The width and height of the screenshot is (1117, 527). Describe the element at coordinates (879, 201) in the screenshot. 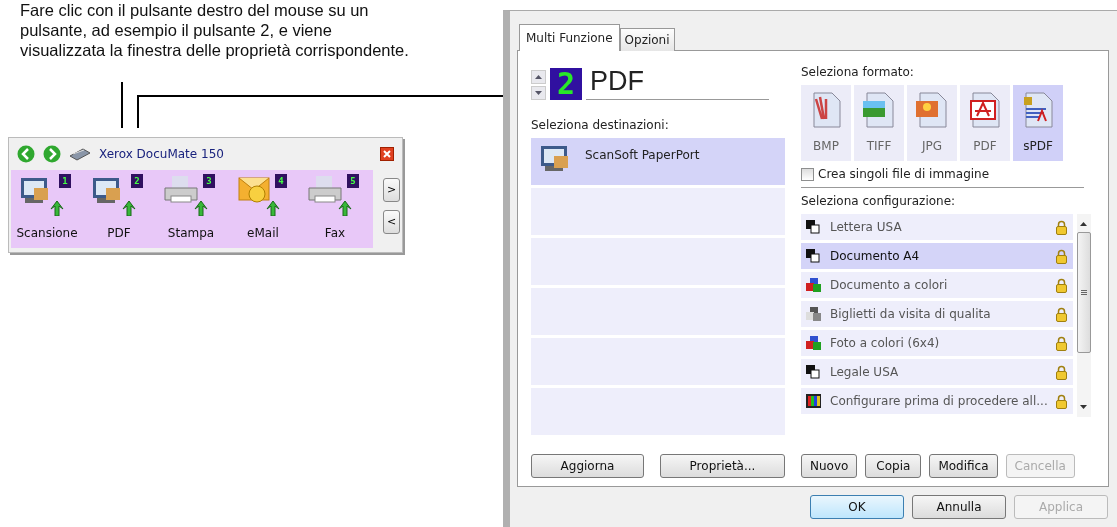

I see `section-label: Seleziona configurazione:` at that location.